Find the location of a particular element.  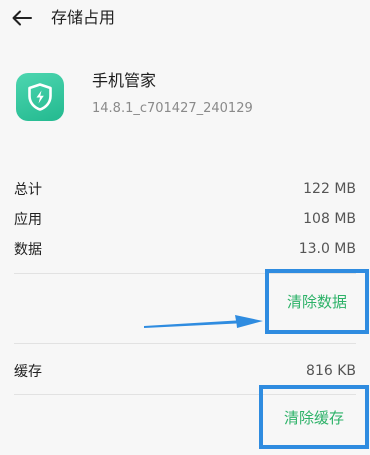

clear-data-button: 清除数据 is located at coordinates (317, 301).